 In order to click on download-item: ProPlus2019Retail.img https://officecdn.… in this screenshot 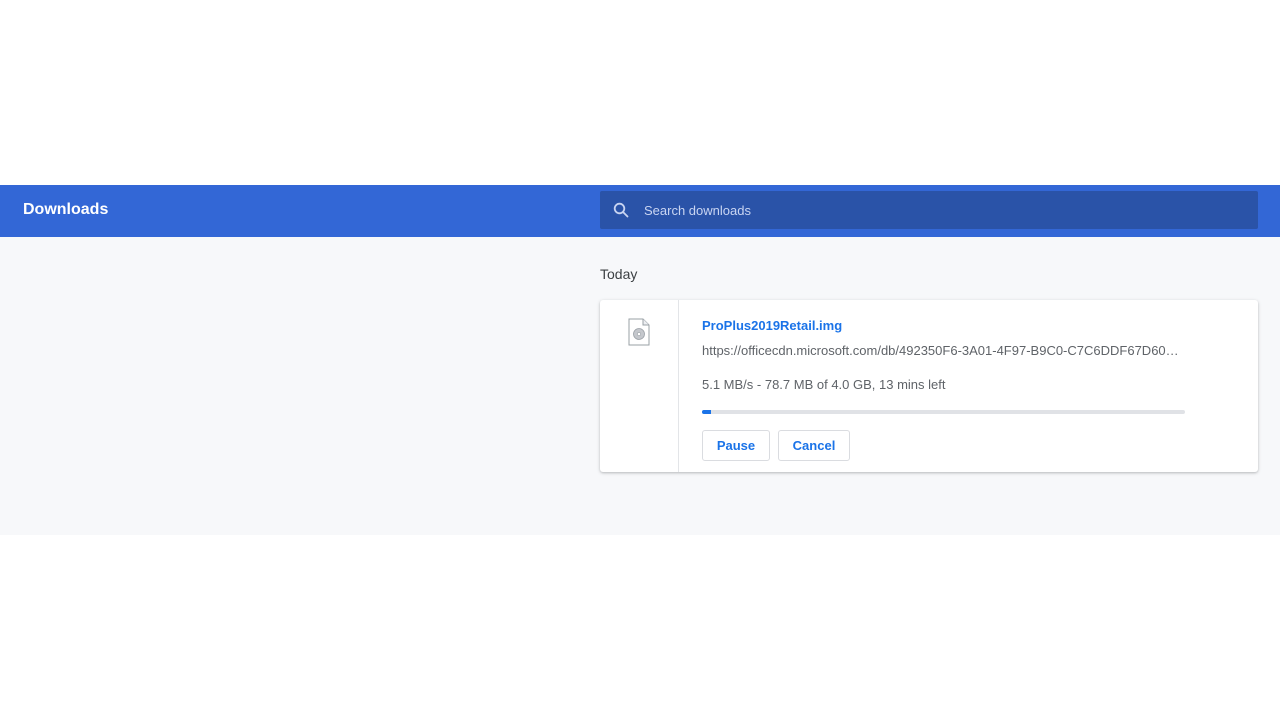, I will do `click(929, 386)`.